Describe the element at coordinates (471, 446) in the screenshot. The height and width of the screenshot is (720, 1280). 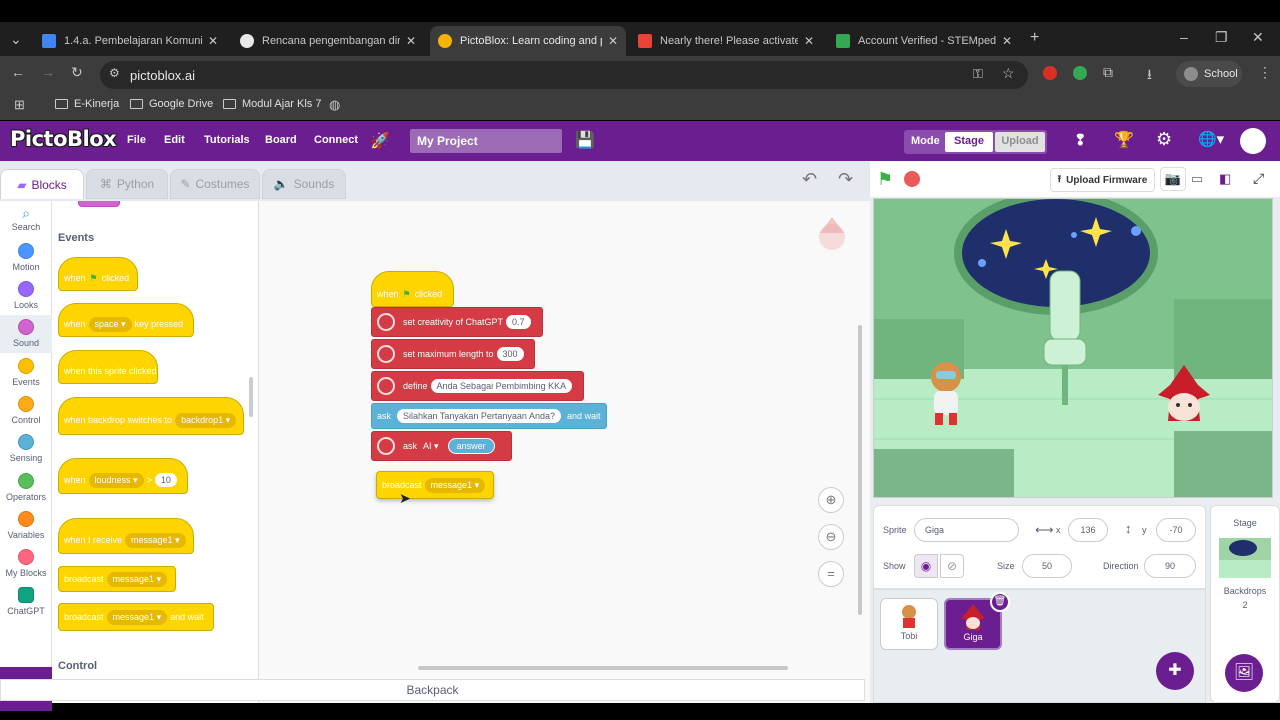
I see `answer-reporter: answer` at that location.